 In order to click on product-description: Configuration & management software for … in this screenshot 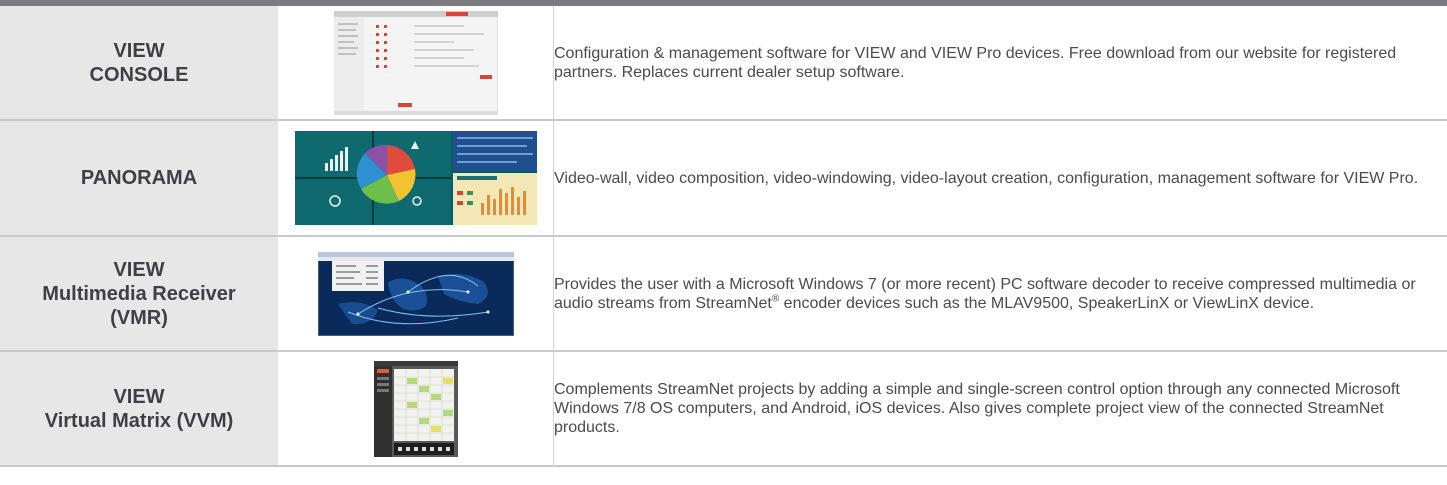, I will do `click(1000, 63)`.